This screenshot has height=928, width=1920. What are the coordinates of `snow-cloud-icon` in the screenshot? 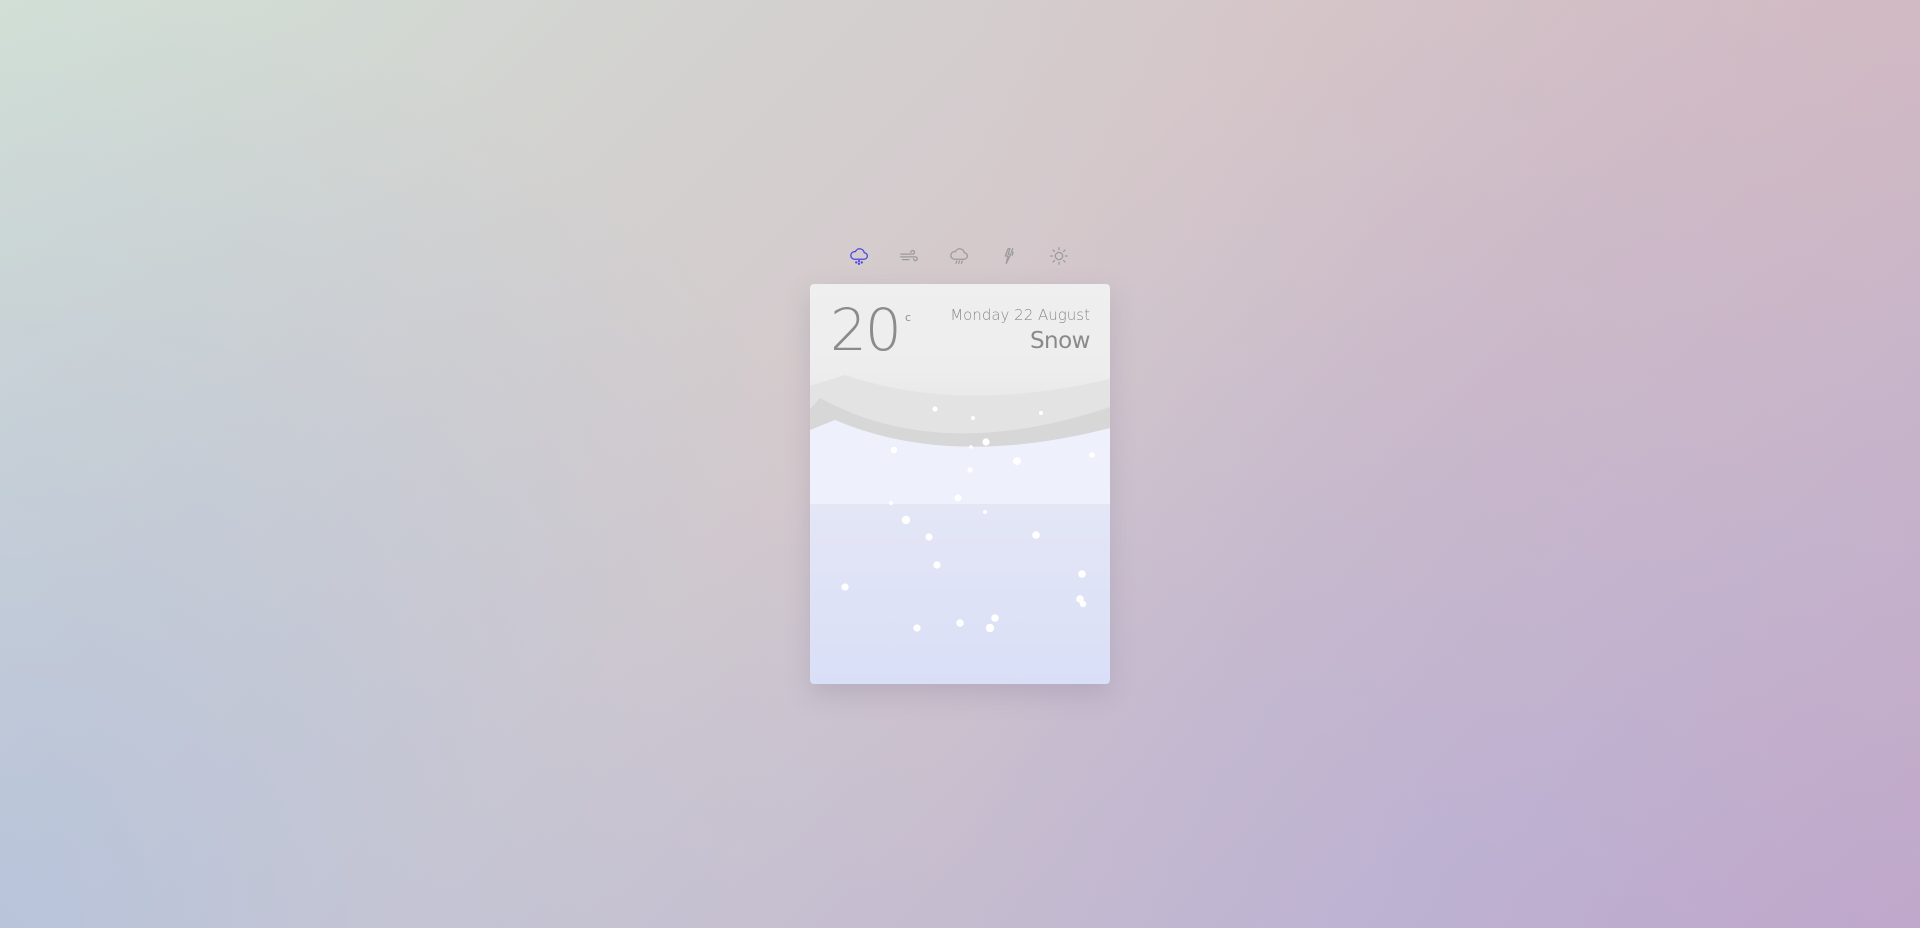 It's located at (858, 256).